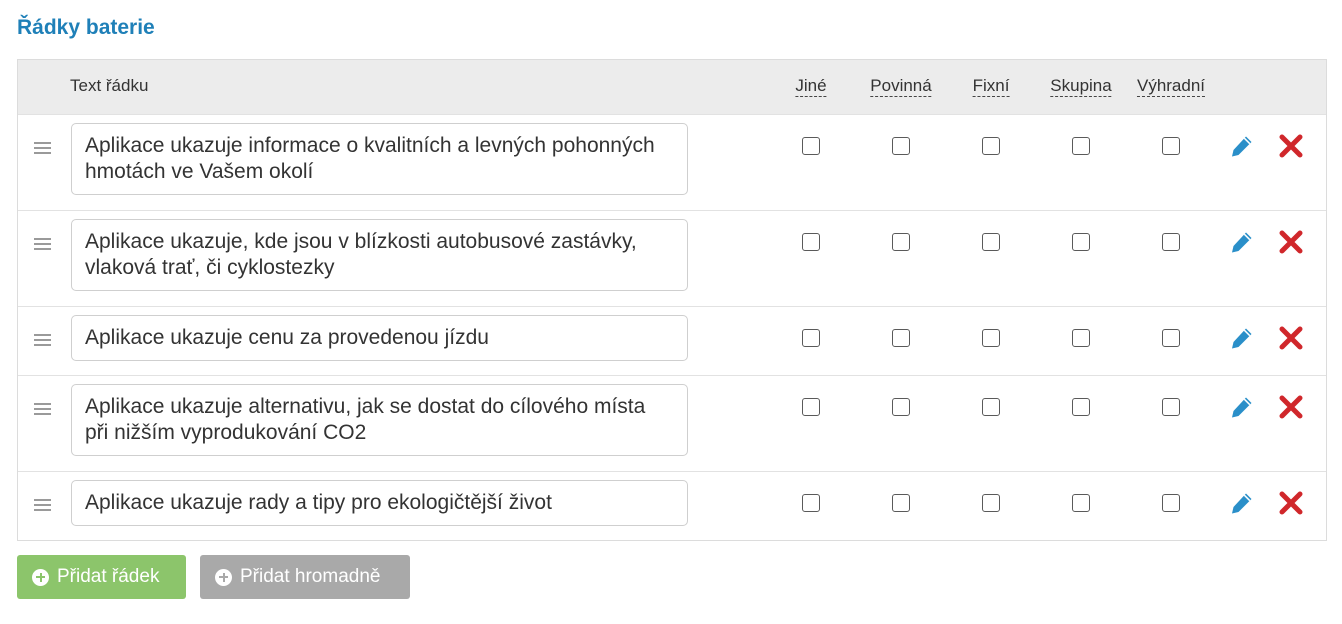 This screenshot has width=1342, height=624. What do you see at coordinates (1171, 86) in the screenshot?
I see `header-exclusive: Výhradní` at bounding box center [1171, 86].